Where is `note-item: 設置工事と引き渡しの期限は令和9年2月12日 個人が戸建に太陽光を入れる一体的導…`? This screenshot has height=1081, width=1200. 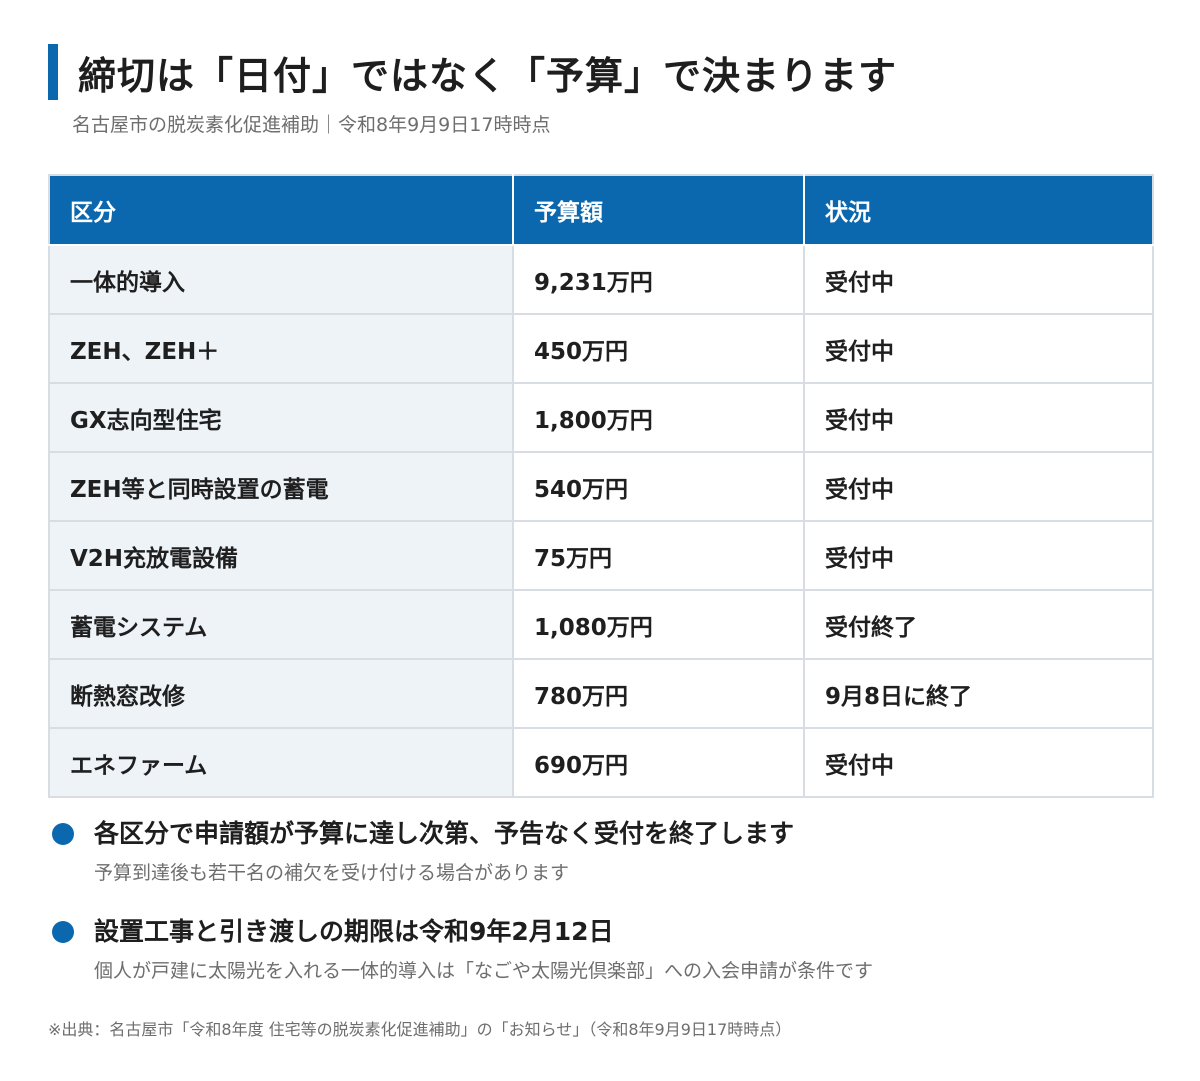 note-item: 設置工事と引き渡しの期限は令和9年2月12日 個人が戸建に太陽光を入れる一体的導… is located at coordinates (602, 949).